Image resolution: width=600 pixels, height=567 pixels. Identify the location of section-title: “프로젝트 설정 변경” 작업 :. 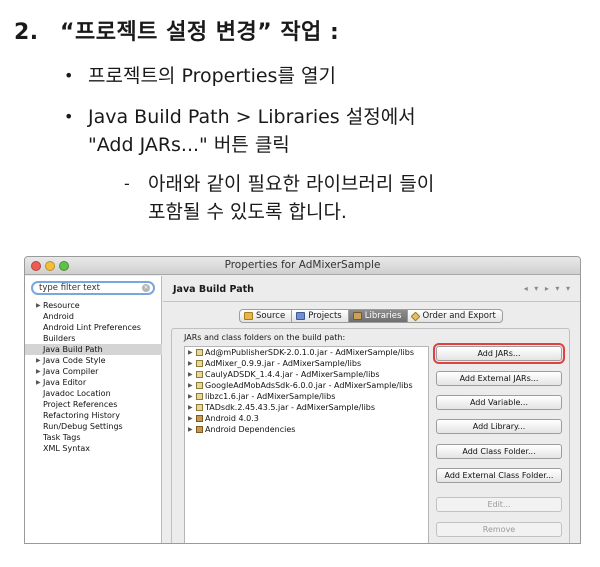
(200, 32).